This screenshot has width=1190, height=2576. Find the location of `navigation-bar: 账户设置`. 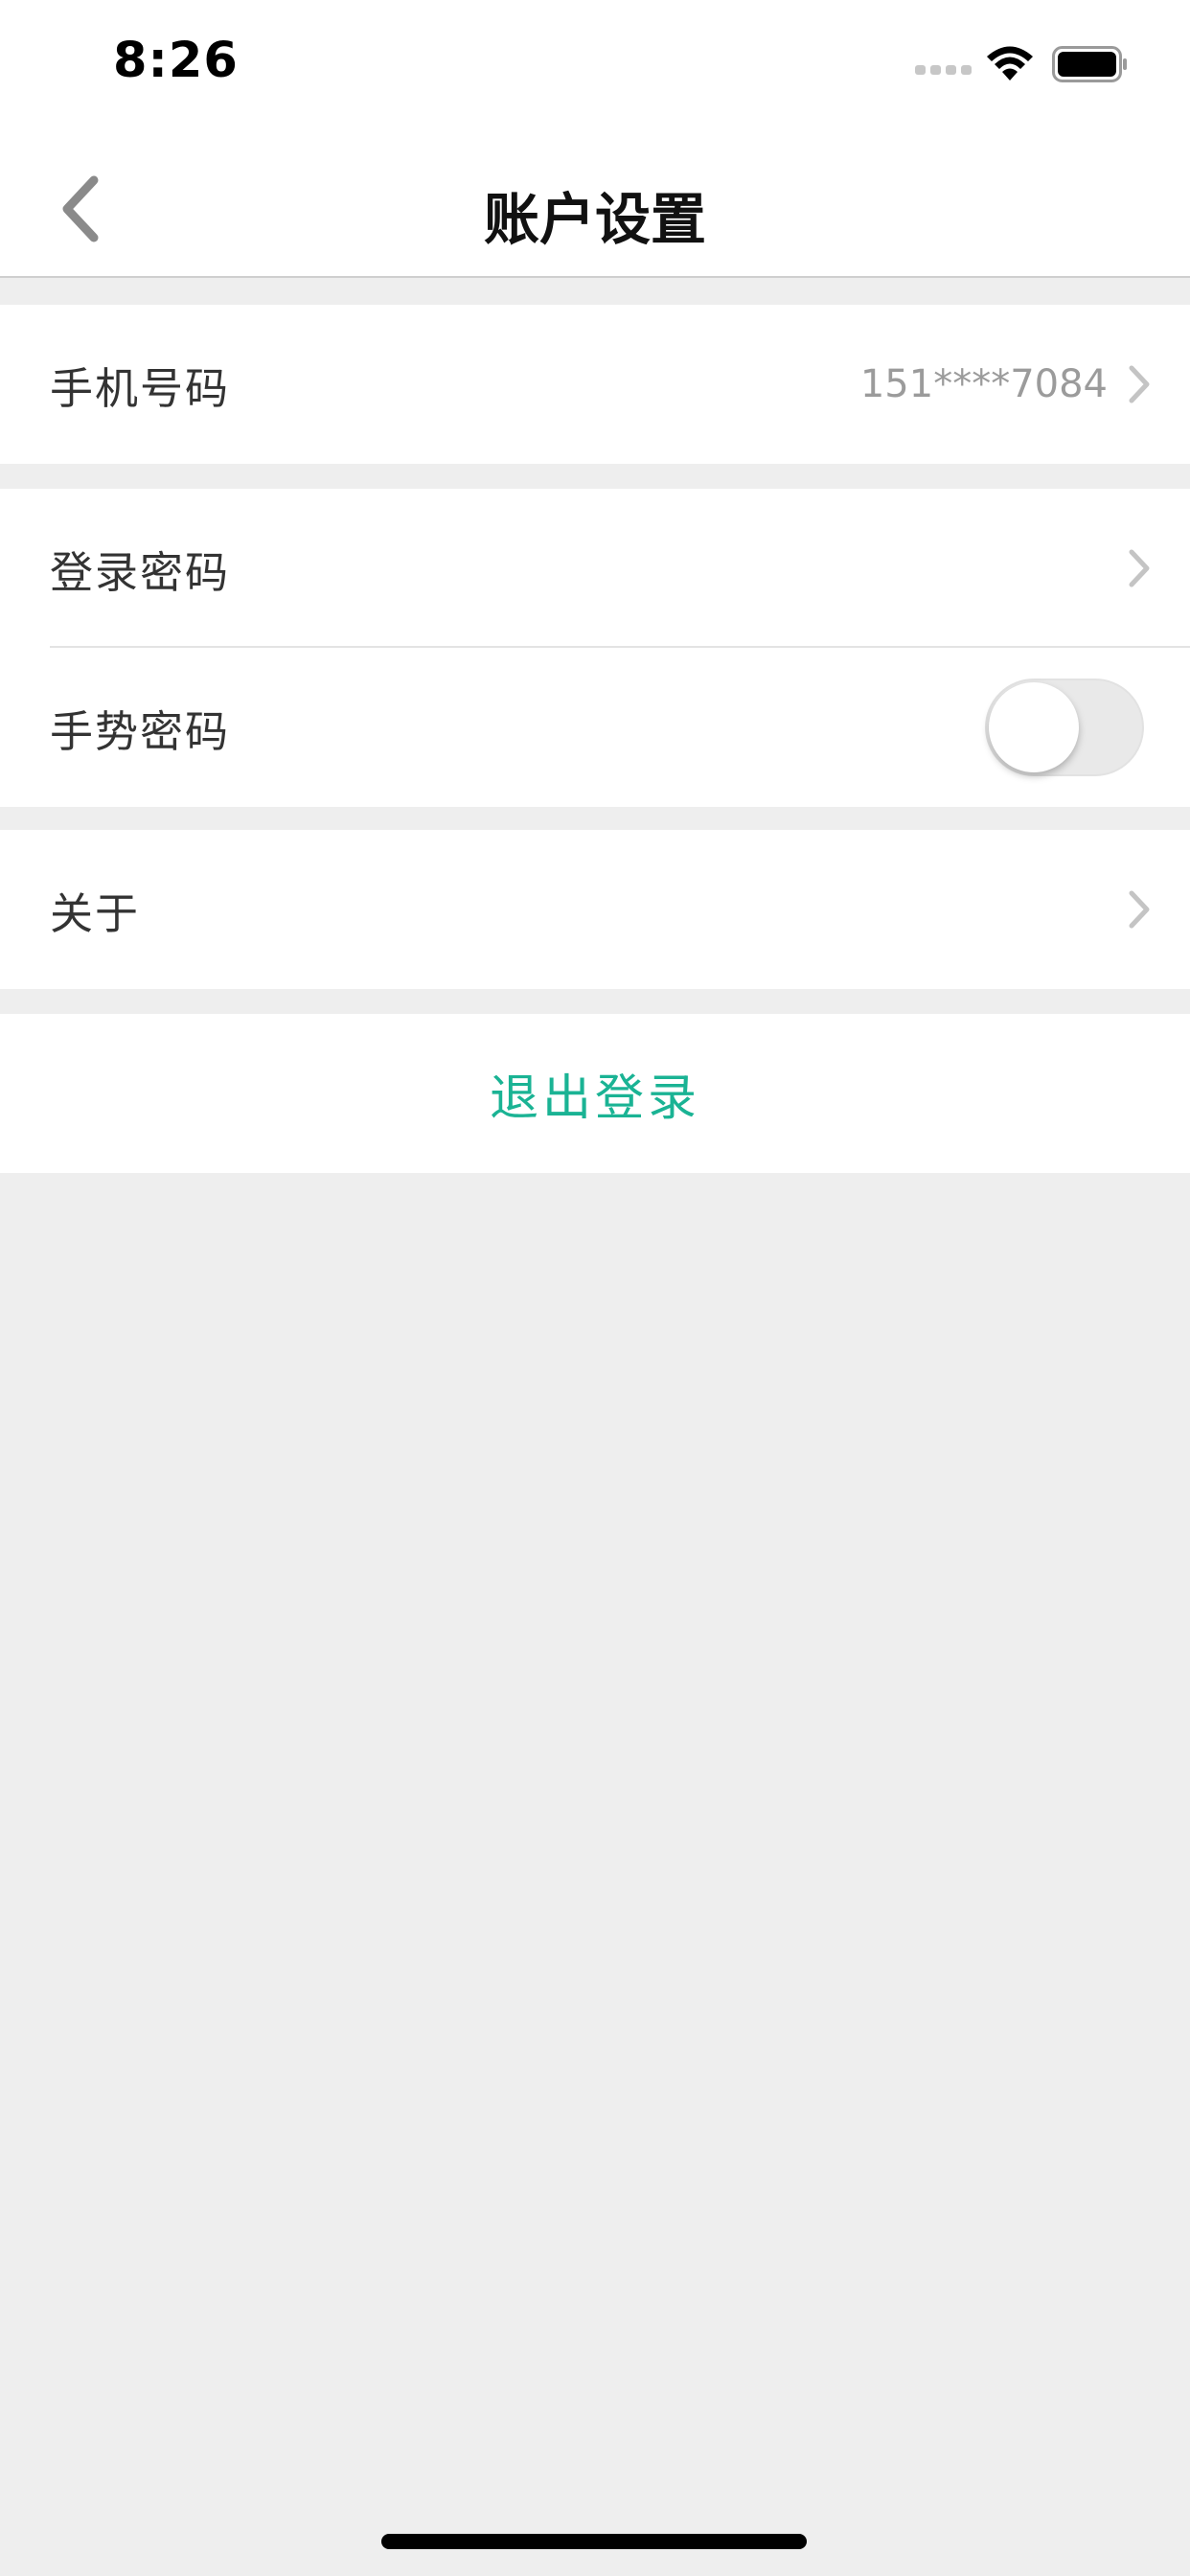

navigation-bar: 账户设置 is located at coordinates (595, 206).